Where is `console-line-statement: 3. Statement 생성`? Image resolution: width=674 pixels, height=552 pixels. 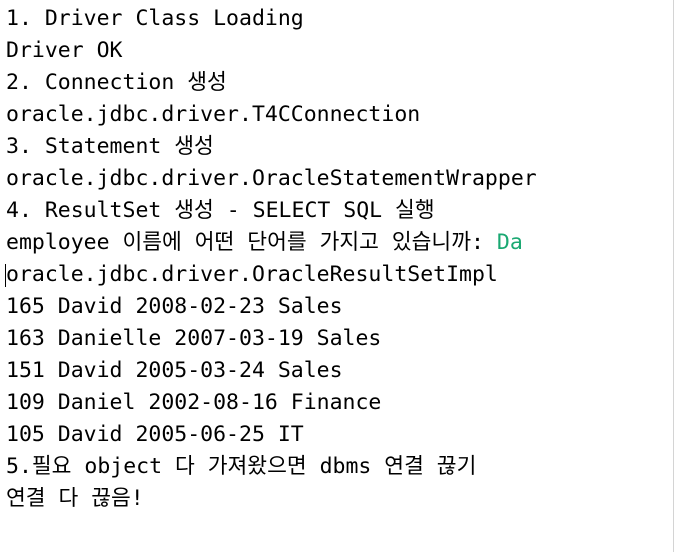
console-line-statement: 3. Statement 생성 is located at coordinates (110, 146).